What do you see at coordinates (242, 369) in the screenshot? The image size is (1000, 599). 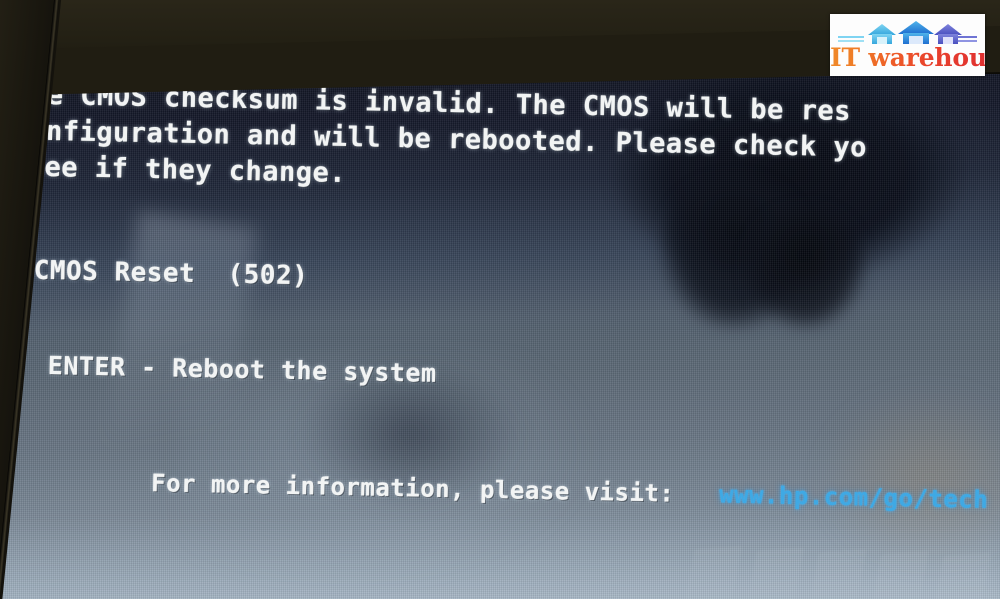 I see `enter-reboot-option: ENTER - Reboot the system` at bounding box center [242, 369].